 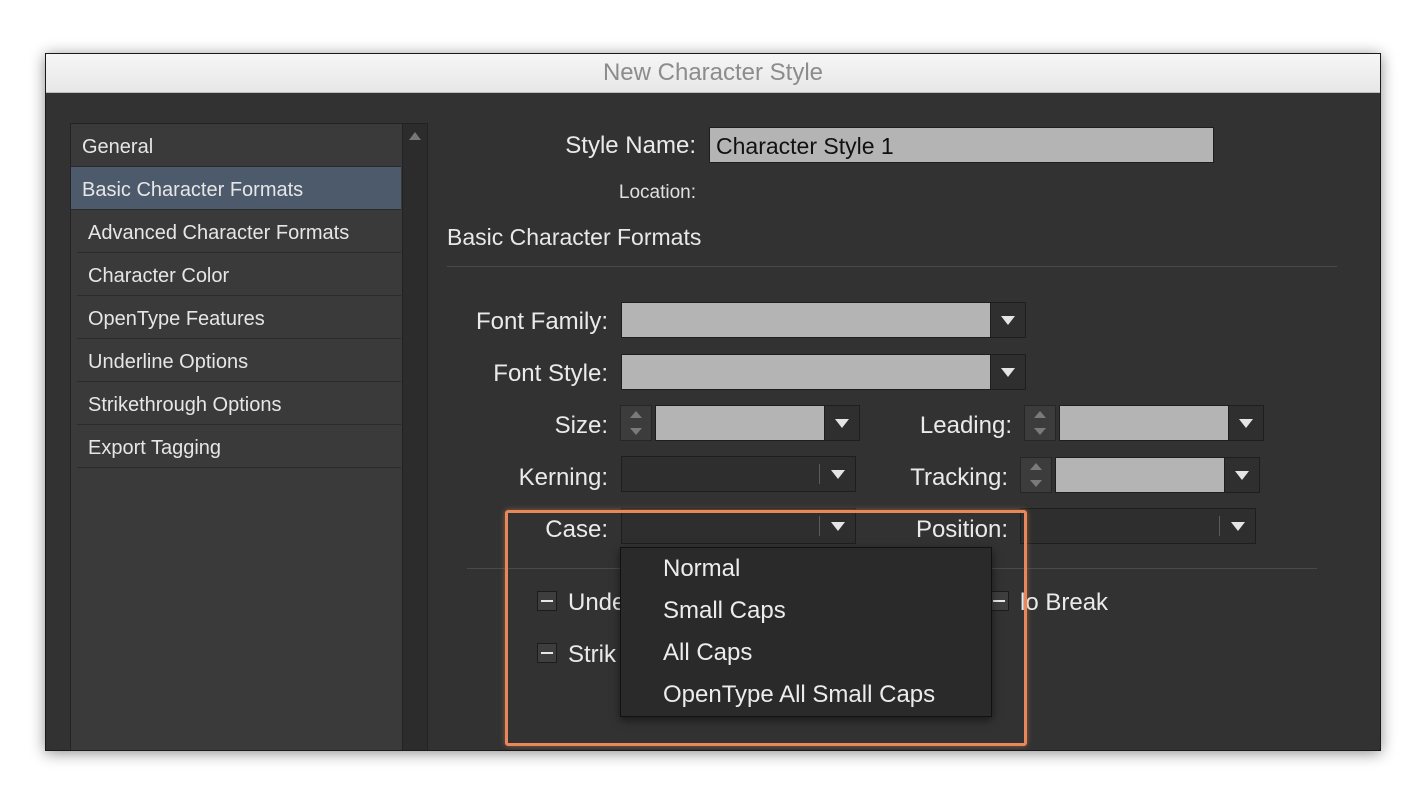 What do you see at coordinates (959, 477) in the screenshot?
I see `tracking-label: Tracking:` at bounding box center [959, 477].